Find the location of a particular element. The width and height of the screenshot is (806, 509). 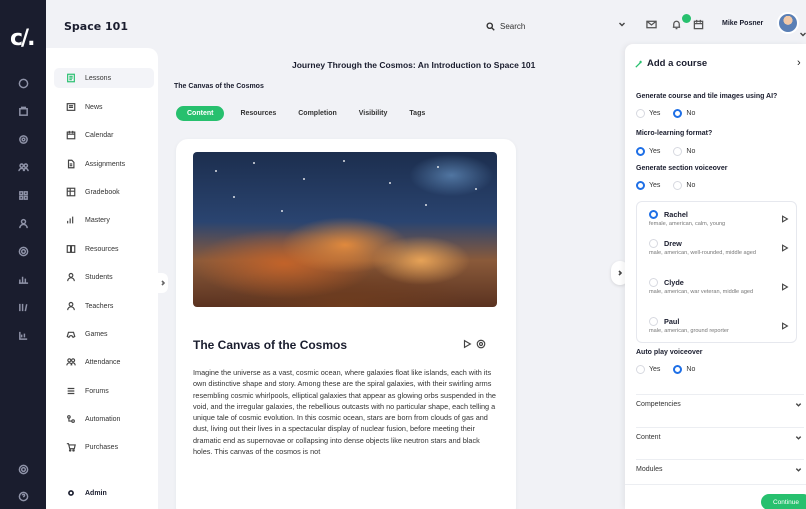

panel-title: Add a course is located at coordinates (671, 63).